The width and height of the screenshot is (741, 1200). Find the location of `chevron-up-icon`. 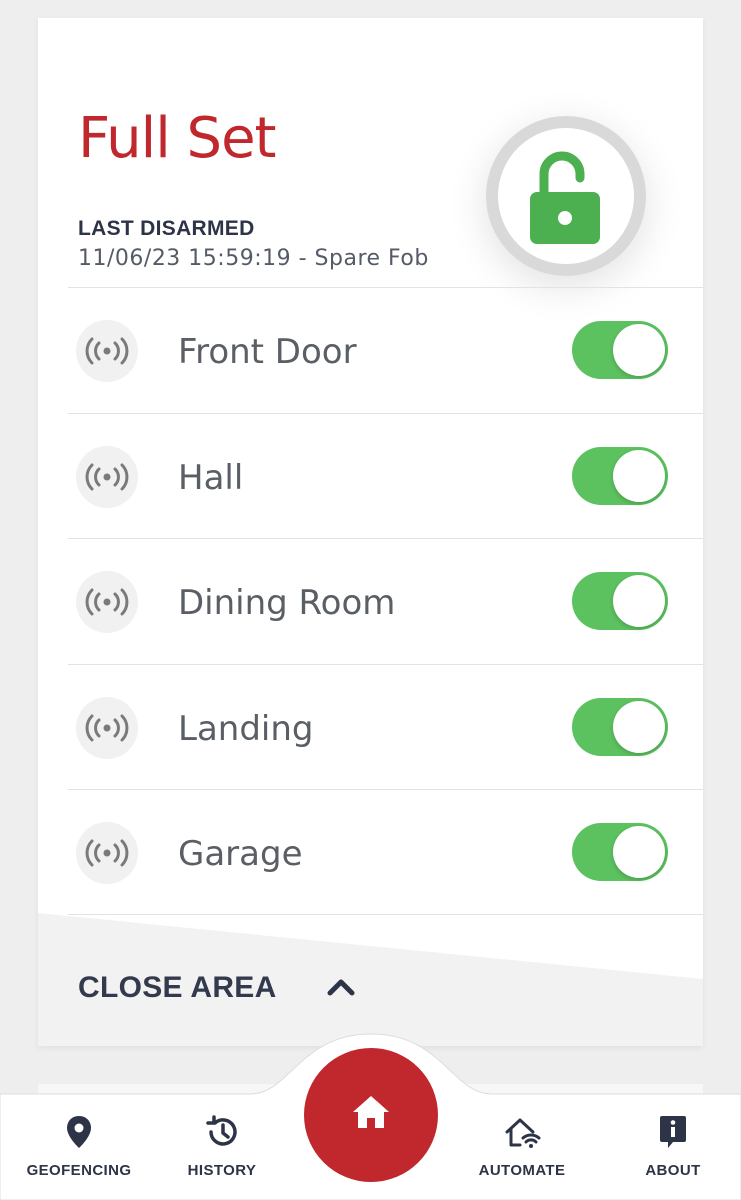

chevron-up-icon is located at coordinates (341, 987).